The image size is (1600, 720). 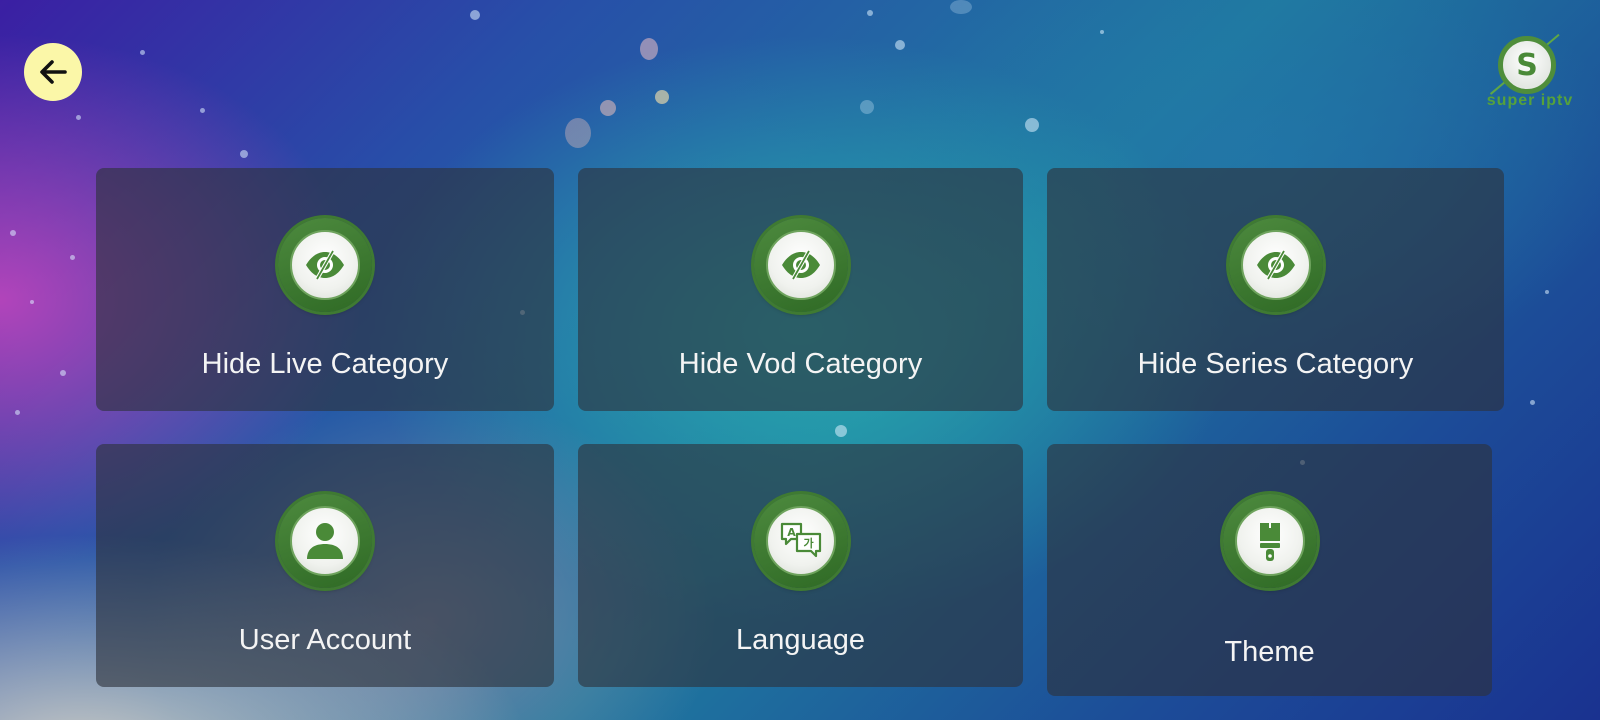 What do you see at coordinates (1275, 364) in the screenshot?
I see `card-label: Hide Series Category` at bounding box center [1275, 364].